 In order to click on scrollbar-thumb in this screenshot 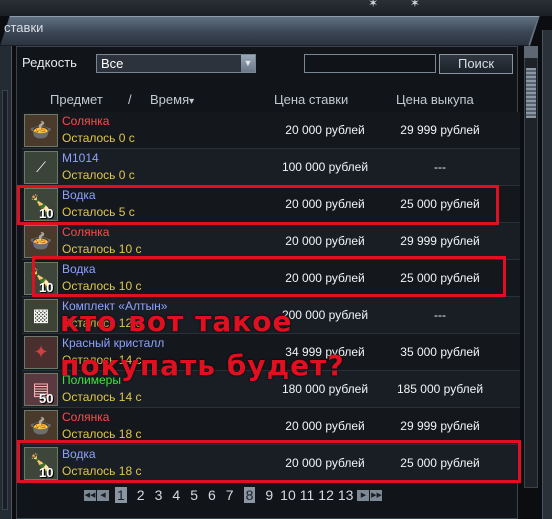, I will do `click(531, 93)`.